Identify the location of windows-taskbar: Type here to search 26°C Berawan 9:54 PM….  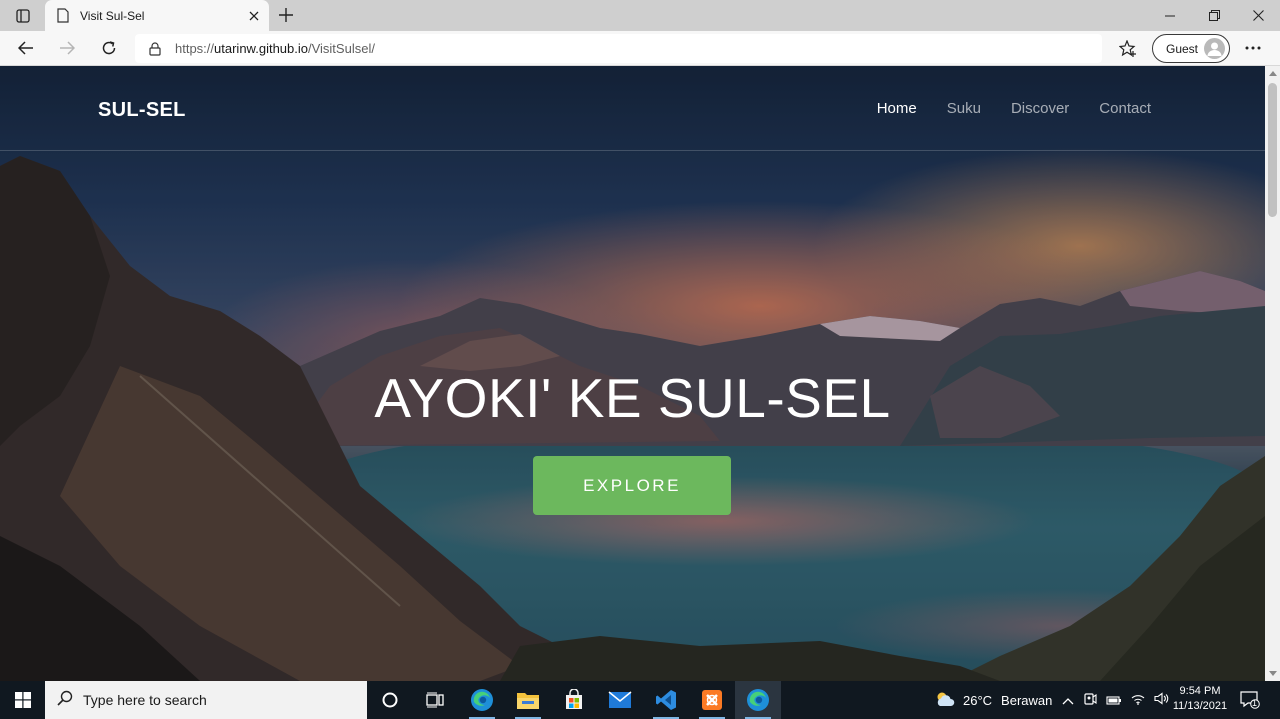
(640, 700).